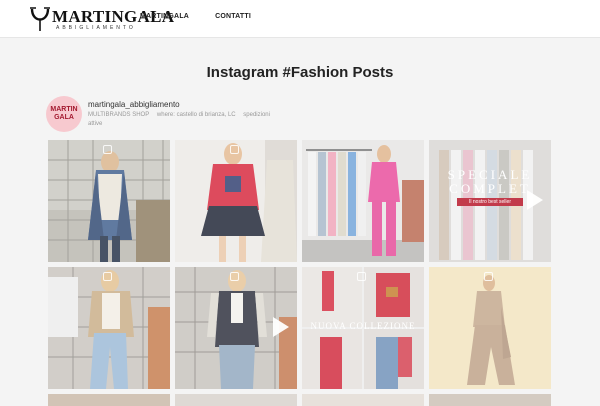 This screenshot has height=406, width=600. I want to click on logo-horseshoe-icon, so click(40, 19).